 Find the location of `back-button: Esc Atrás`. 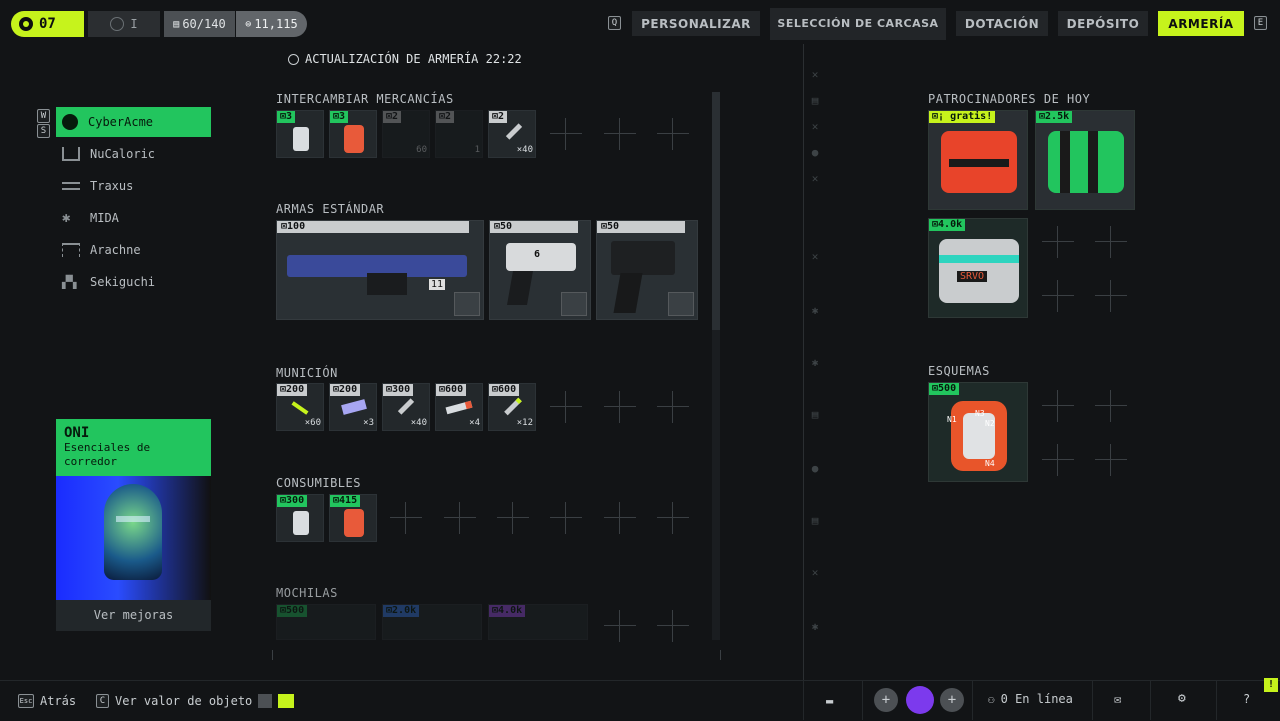

back-button: Esc Atrás is located at coordinates (47, 701).